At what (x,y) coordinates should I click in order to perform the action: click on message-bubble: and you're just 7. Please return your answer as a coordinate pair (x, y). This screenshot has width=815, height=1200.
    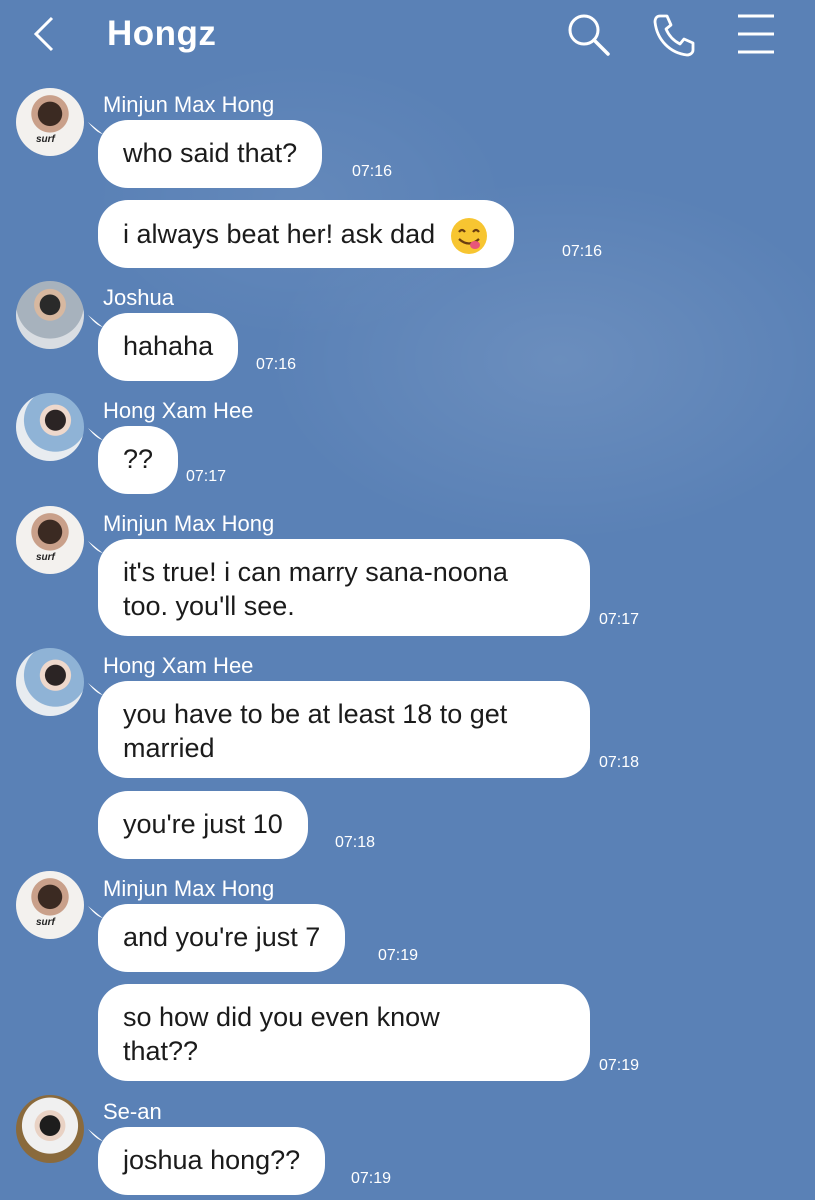
    Looking at the image, I should click on (222, 938).